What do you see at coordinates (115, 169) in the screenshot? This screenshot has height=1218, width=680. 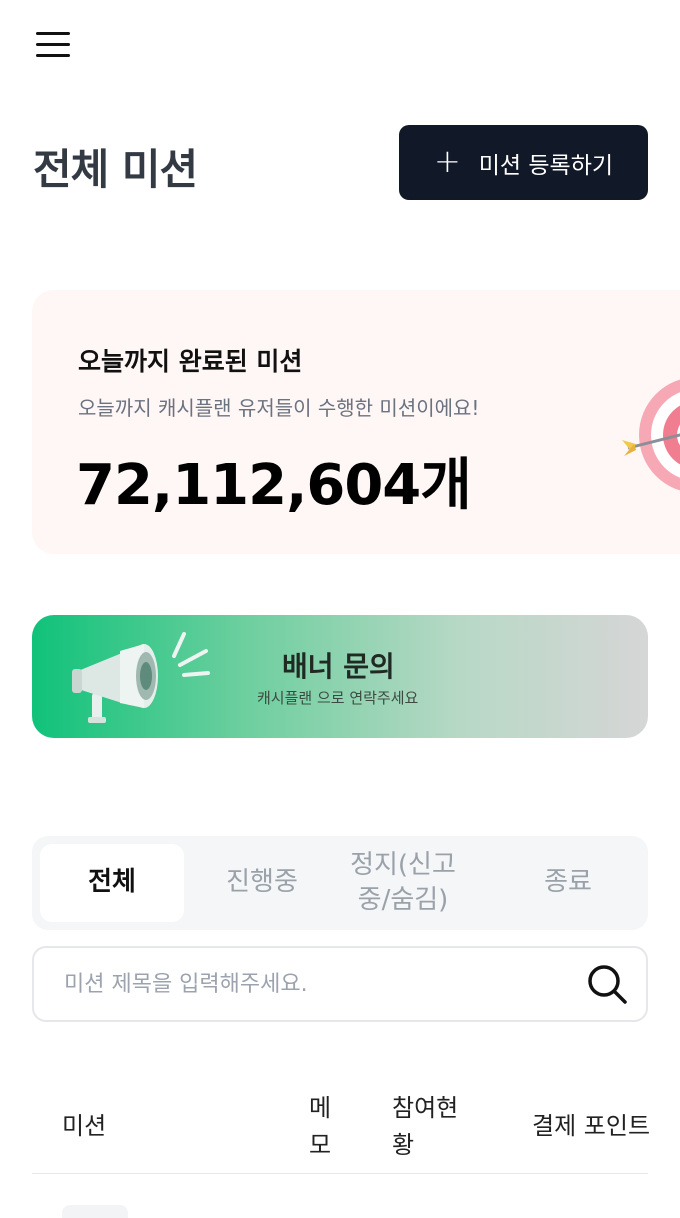 I see `page-title: 전체 미션` at bounding box center [115, 169].